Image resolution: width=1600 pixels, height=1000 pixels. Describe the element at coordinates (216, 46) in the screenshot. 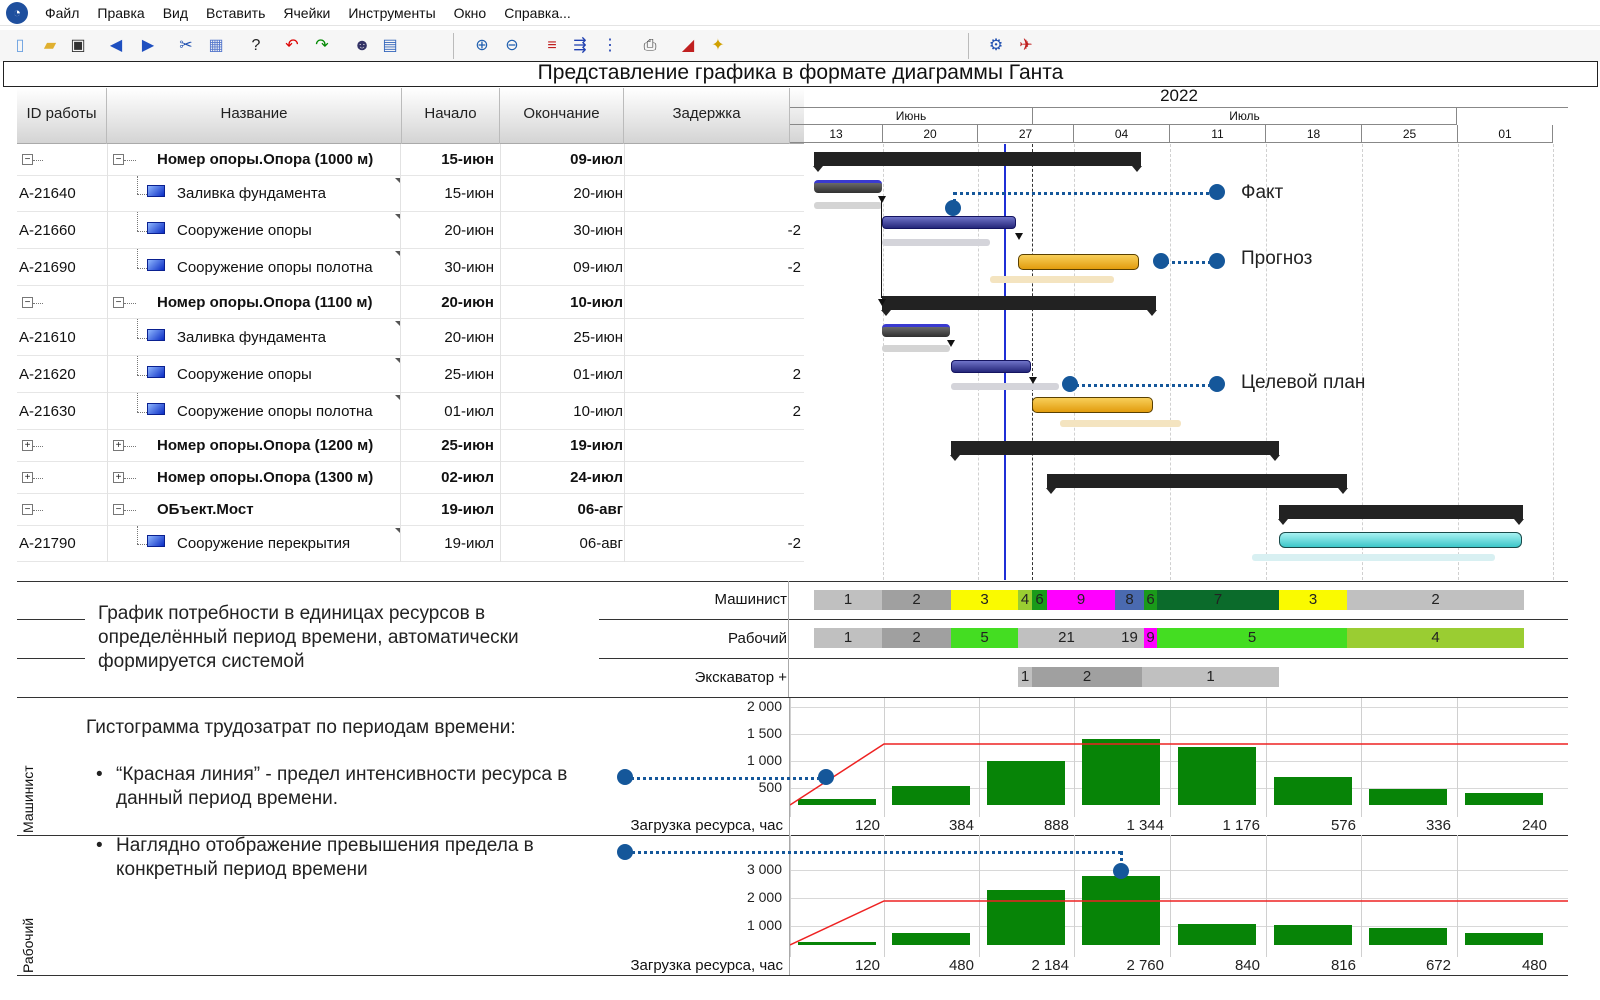

I see `grid-icon: ▦` at that location.